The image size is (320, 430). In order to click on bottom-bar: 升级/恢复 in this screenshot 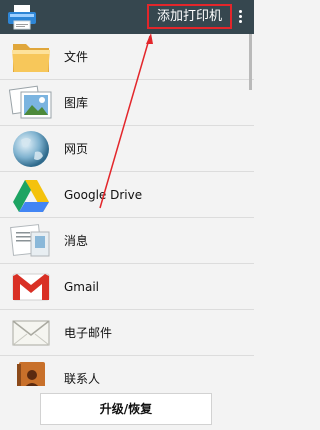, I will do `click(127, 408)`.